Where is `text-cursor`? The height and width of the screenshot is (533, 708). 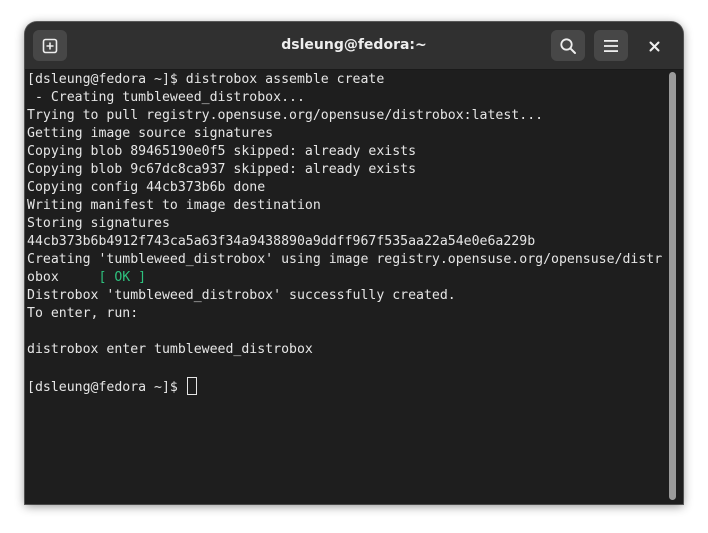 text-cursor is located at coordinates (191, 386).